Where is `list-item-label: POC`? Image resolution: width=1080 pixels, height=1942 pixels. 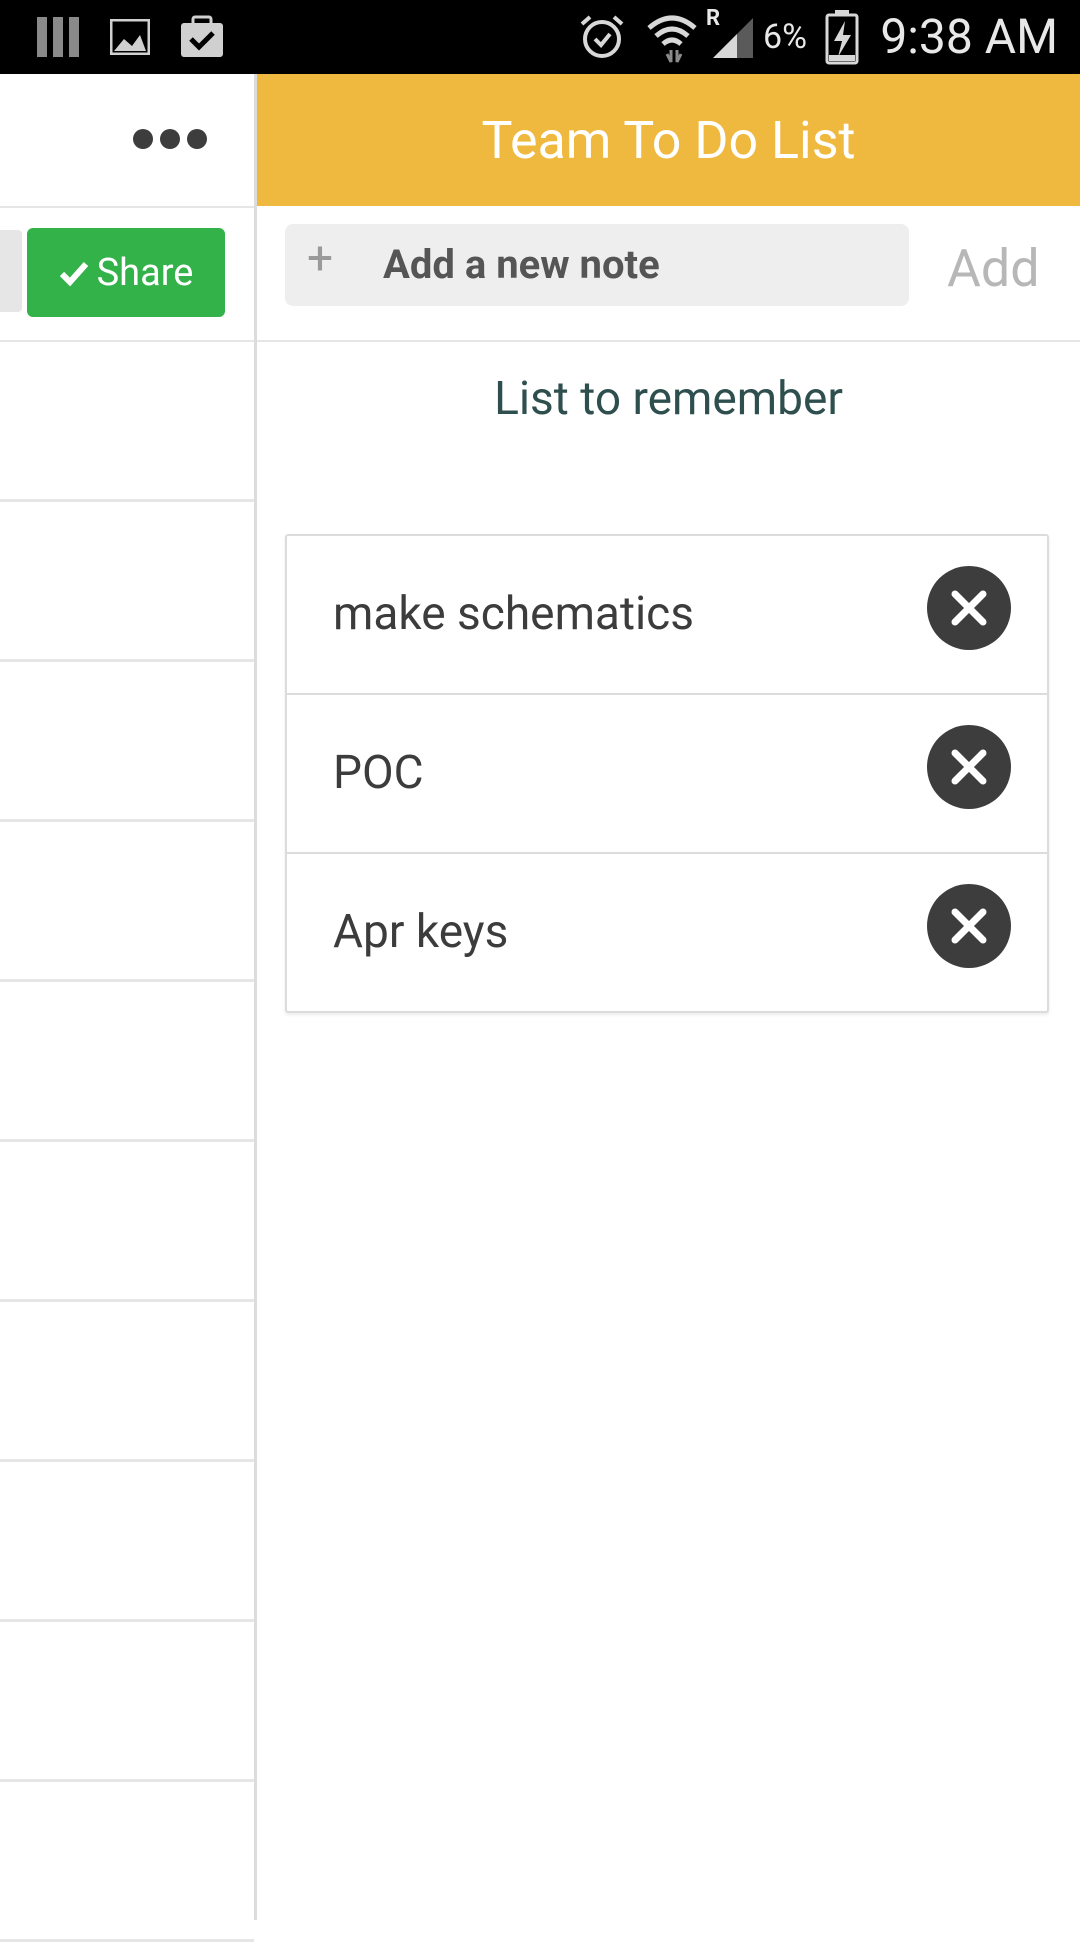 list-item-label: POC is located at coordinates (378, 773).